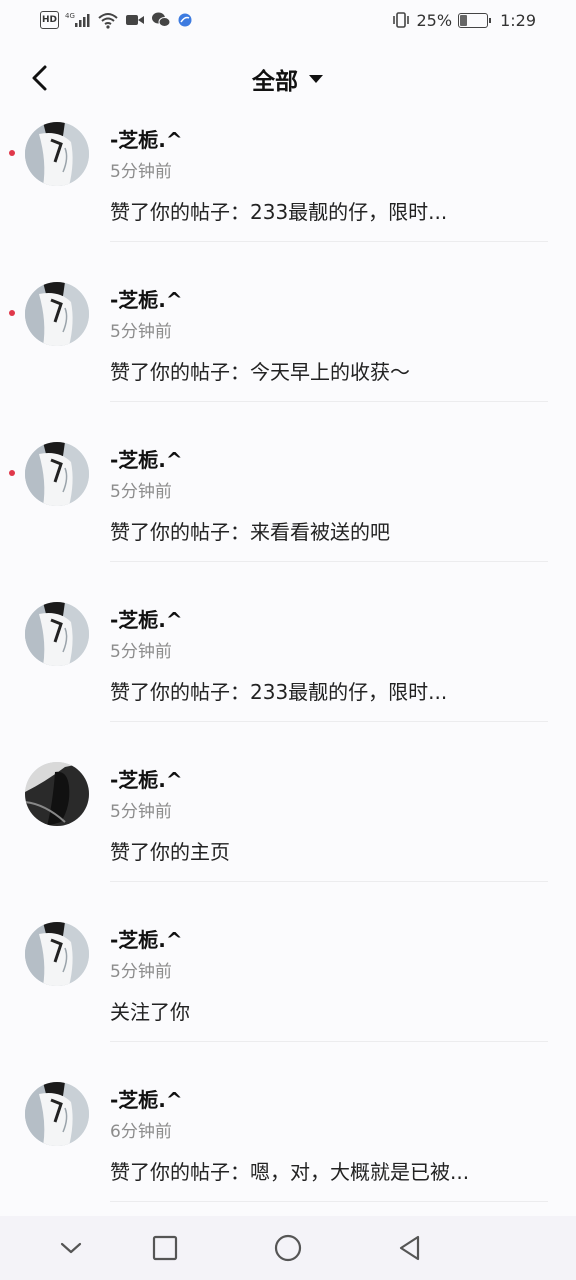 This screenshot has height=1280, width=576. I want to click on home-circle-icon, so click(288, 1248).